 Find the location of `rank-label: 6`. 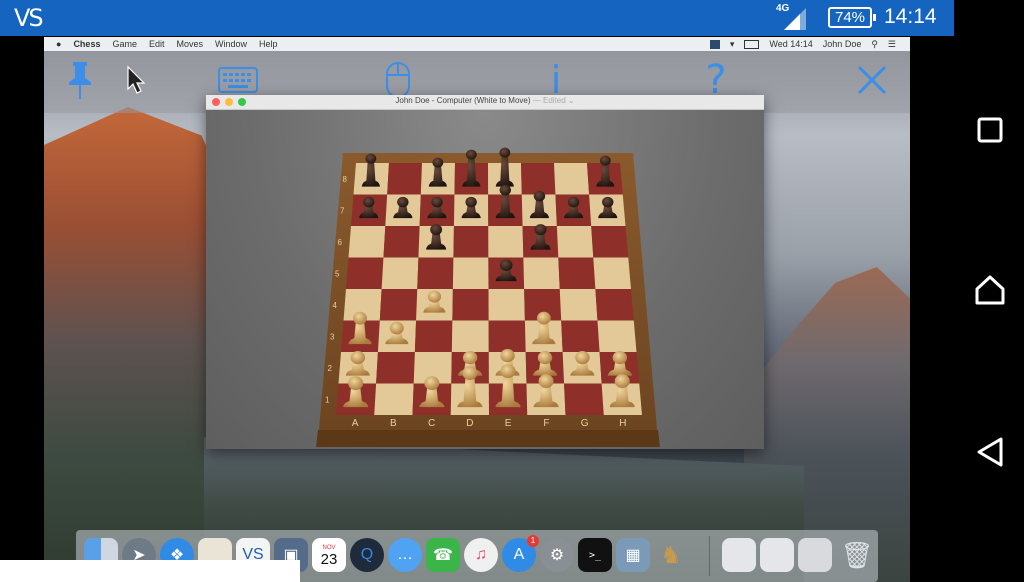

rank-label: 6 is located at coordinates (340, 242).